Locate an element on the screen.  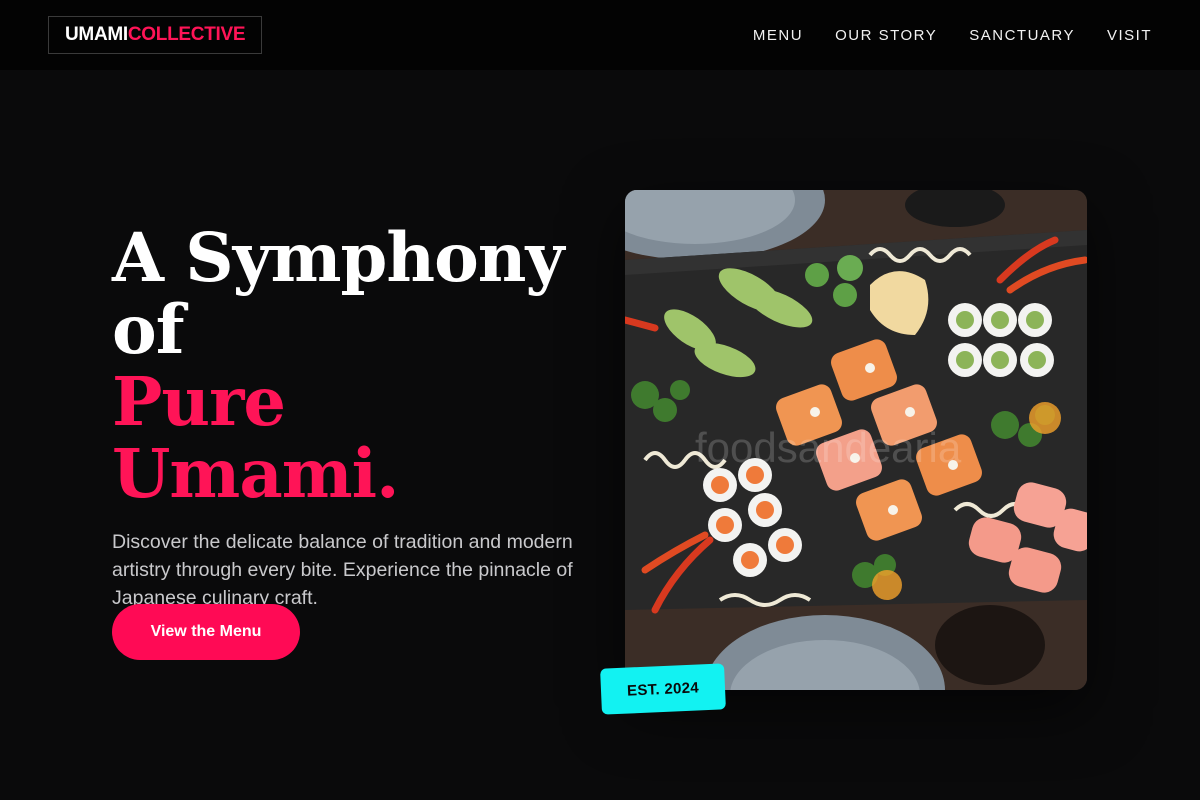
photo-watermark: foodsandearia is located at coordinates (828, 447).